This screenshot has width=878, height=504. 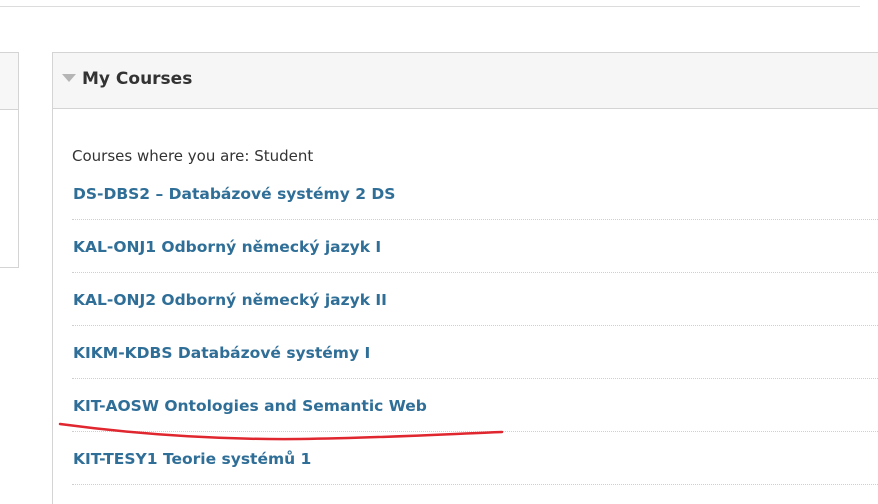 I want to click on course-item: KAL-ONJ1 Odborný německý jazyk I, so click(x=475, y=246).